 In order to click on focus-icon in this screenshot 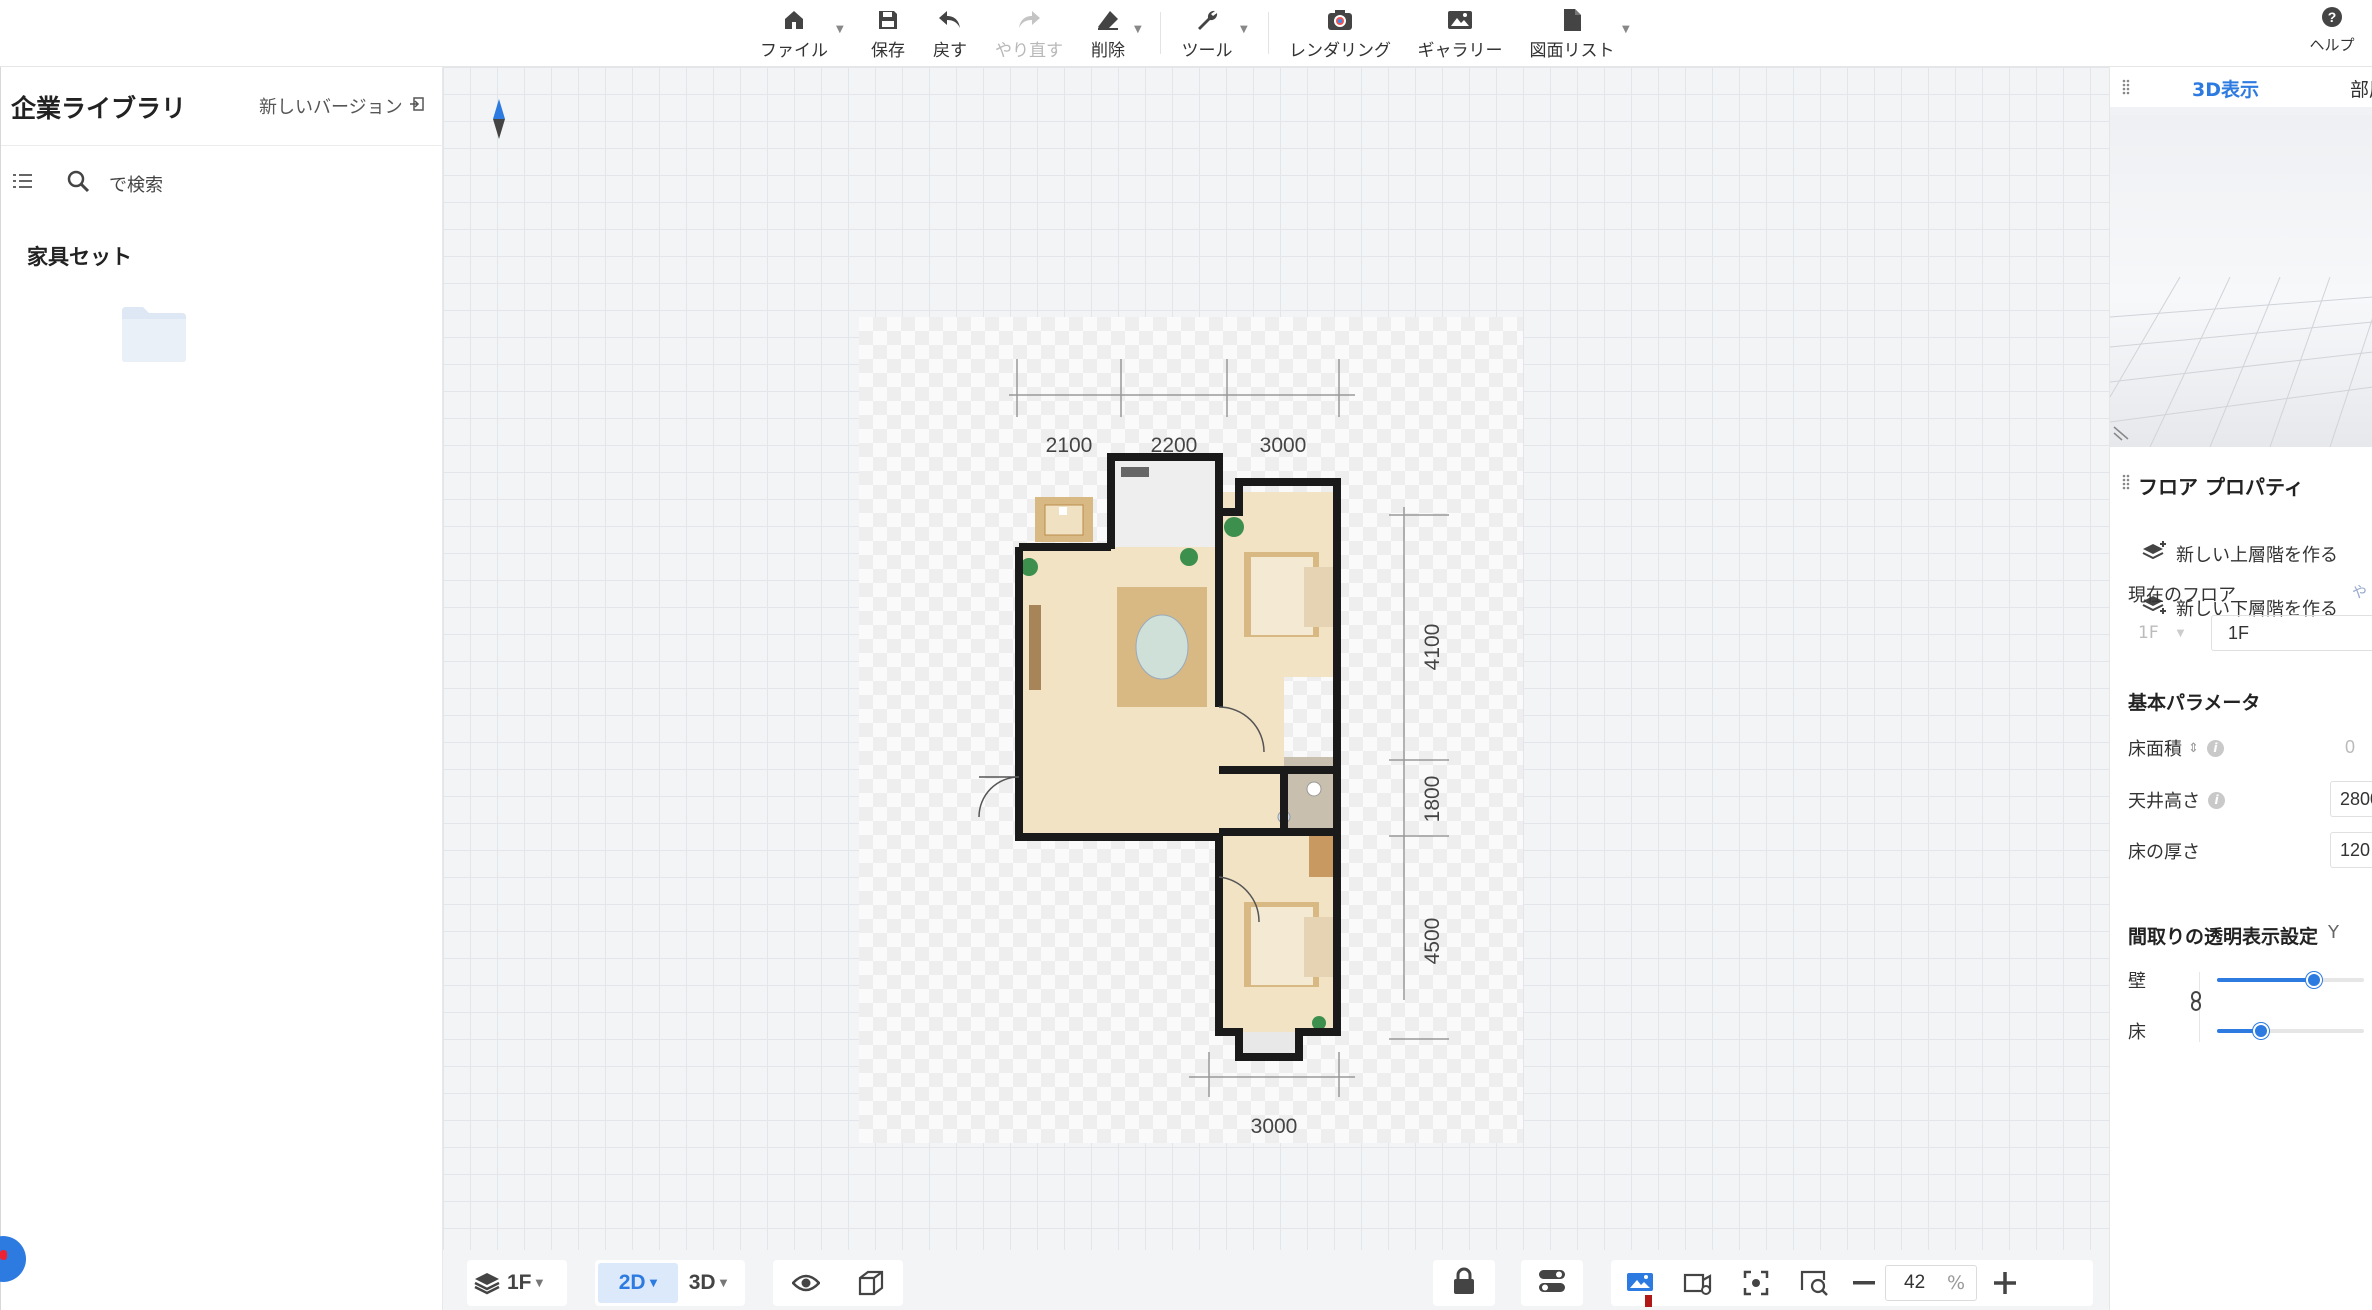, I will do `click(1756, 1283)`.